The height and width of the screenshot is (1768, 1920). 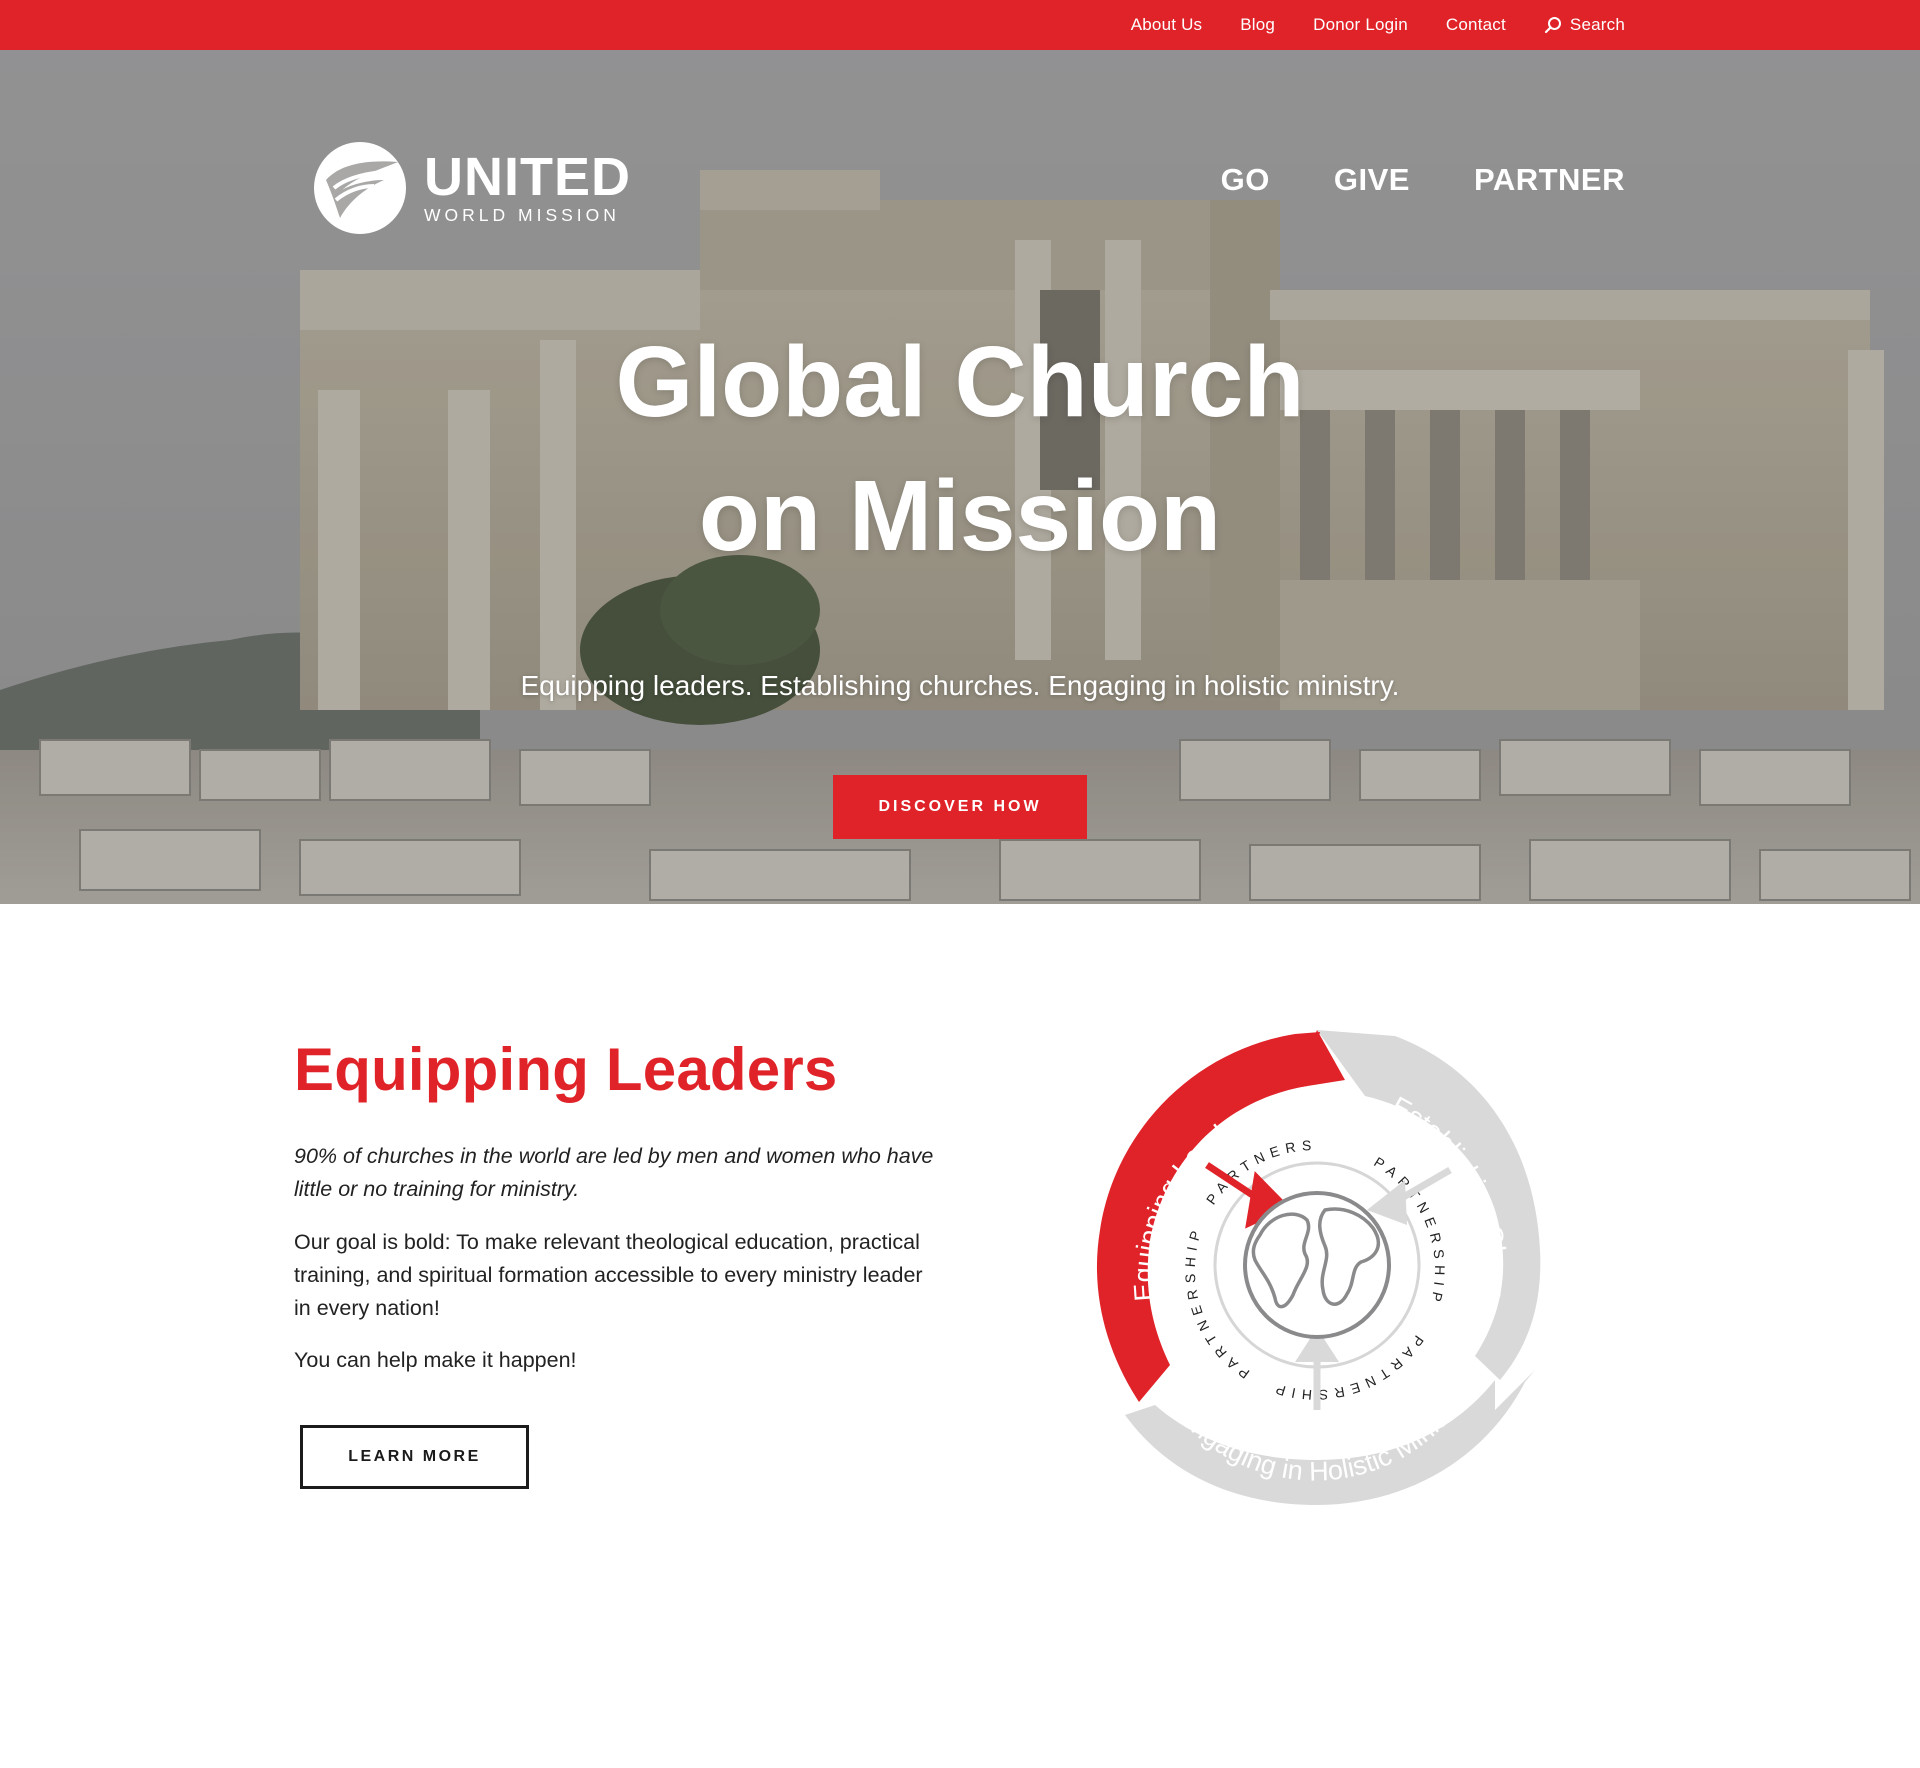 What do you see at coordinates (1372, 180) in the screenshot?
I see `nav-give: GIVE` at bounding box center [1372, 180].